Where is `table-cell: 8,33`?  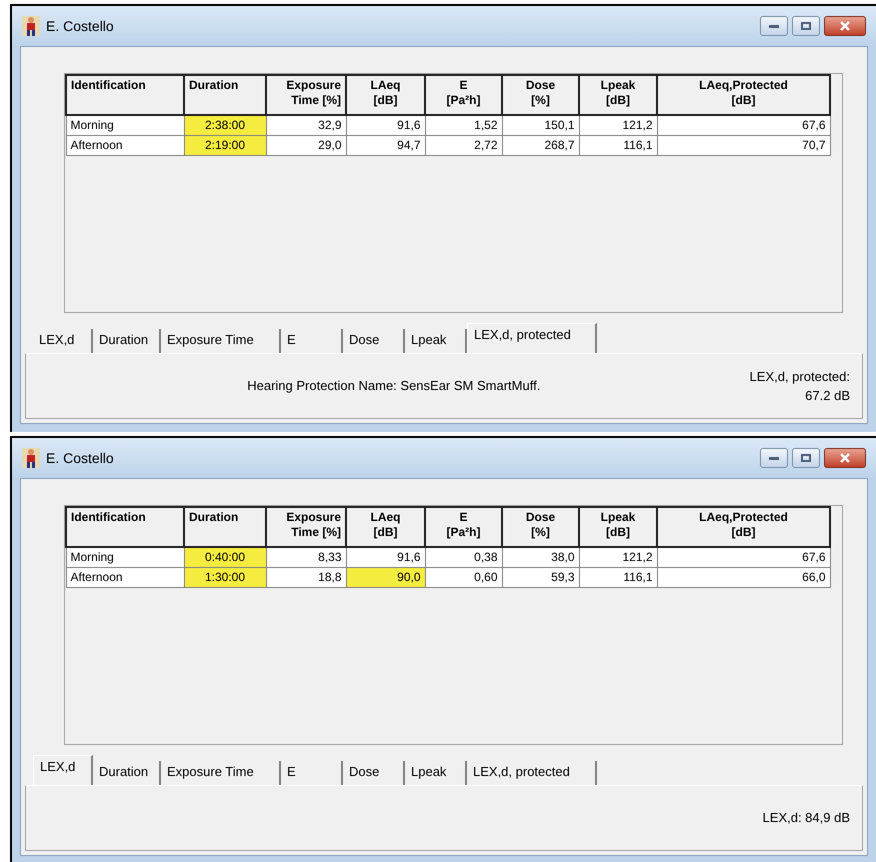 table-cell: 8,33 is located at coordinates (306, 557).